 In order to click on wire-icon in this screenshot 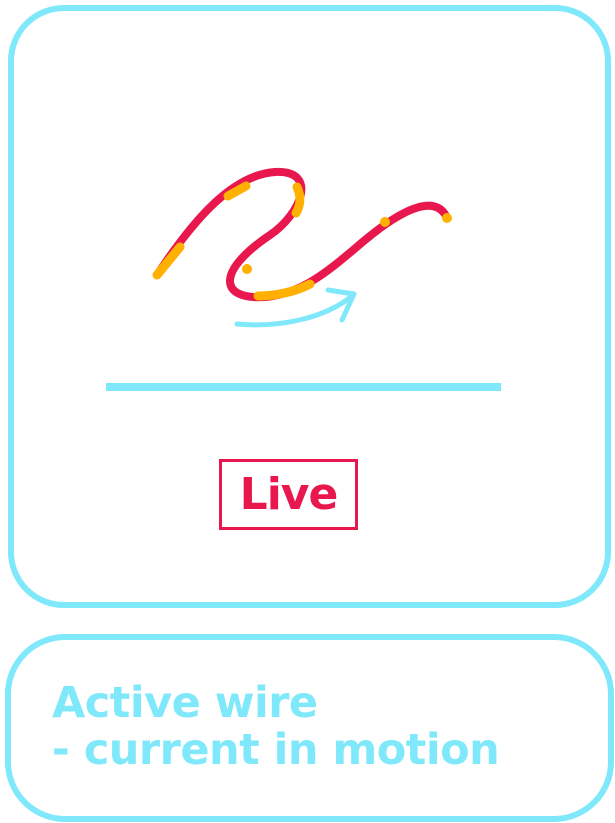, I will do `click(302, 234)`.